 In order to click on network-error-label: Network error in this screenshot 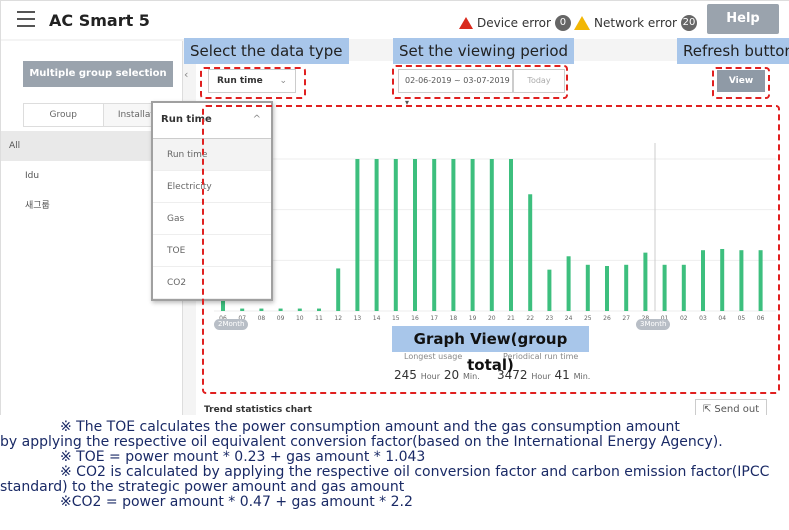, I will do `click(635, 23)`.